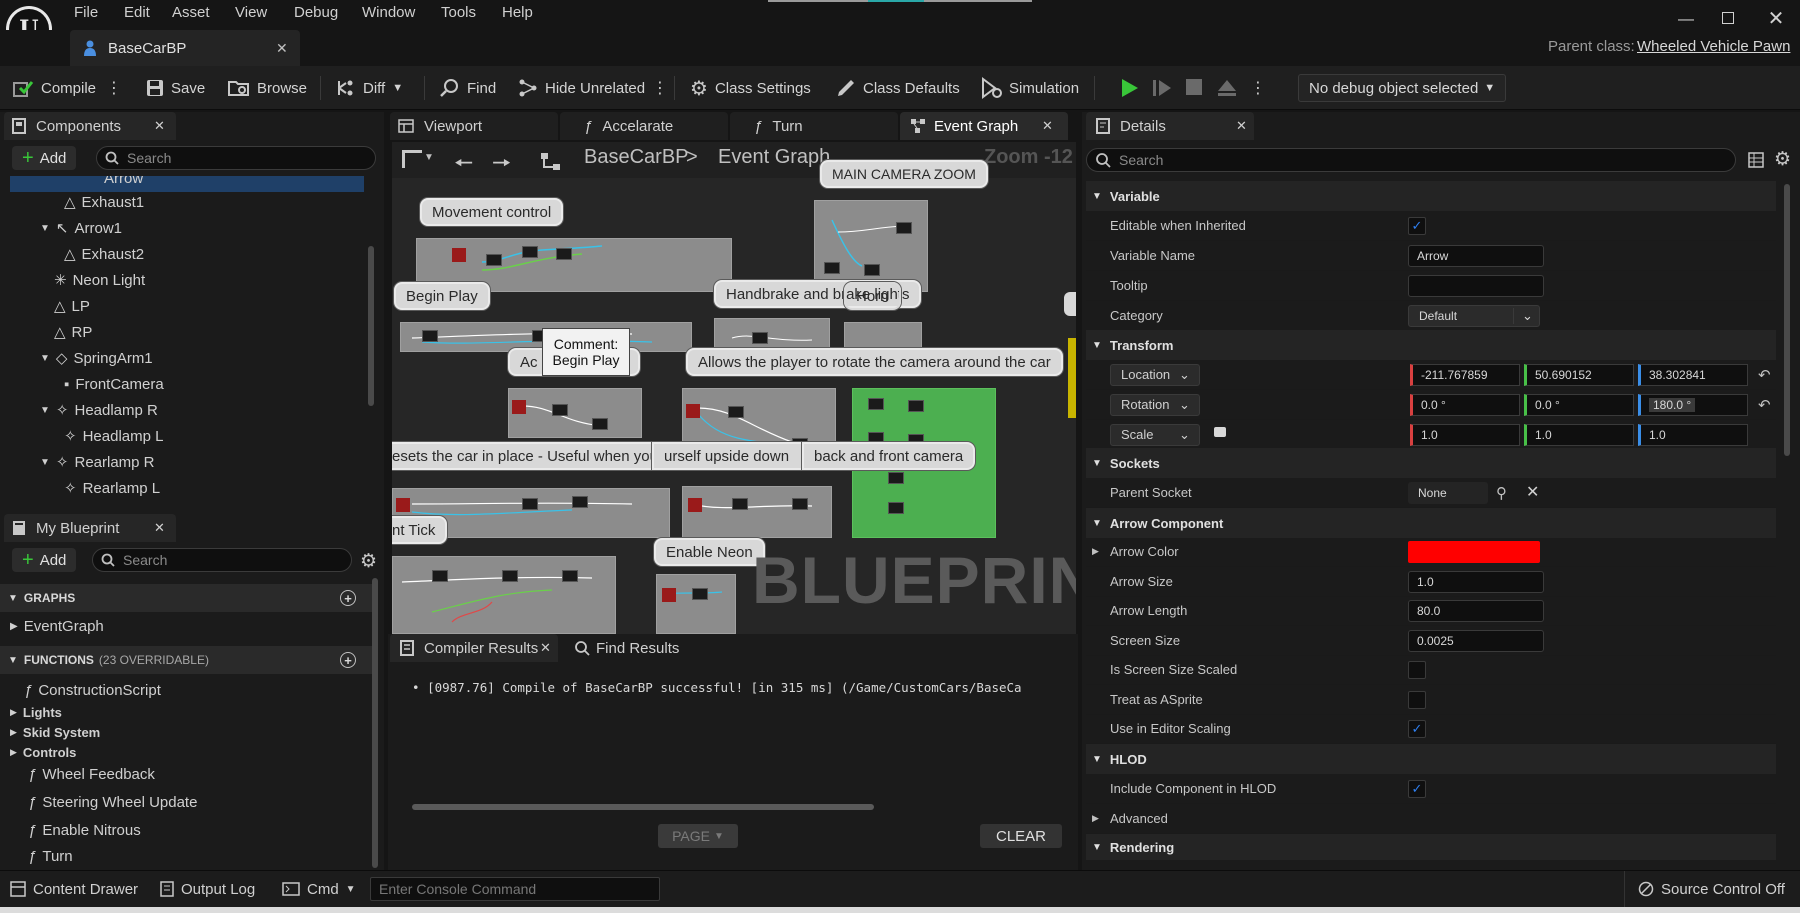 The image size is (1800, 913). What do you see at coordinates (1170, 126) in the screenshot?
I see `details-tab: Details ✕` at bounding box center [1170, 126].